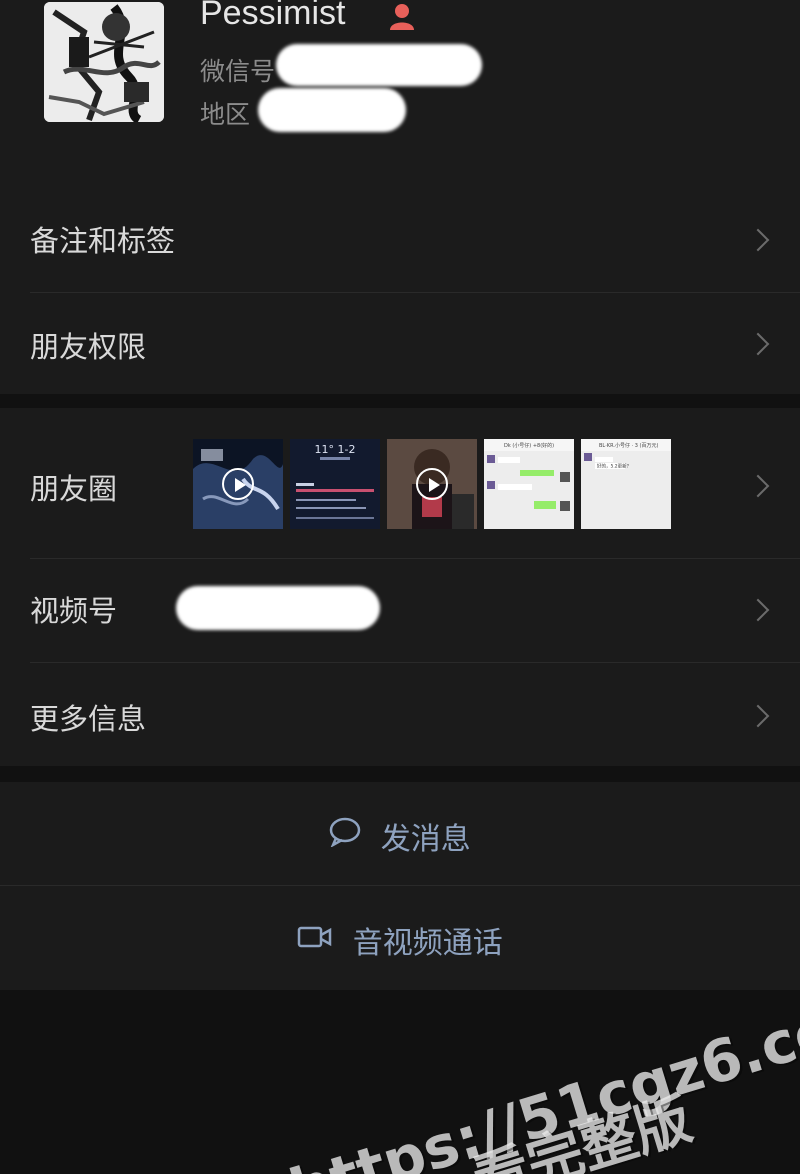 The height and width of the screenshot is (1174, 800). I want to click on person-badge-icon, so click(402, 19).